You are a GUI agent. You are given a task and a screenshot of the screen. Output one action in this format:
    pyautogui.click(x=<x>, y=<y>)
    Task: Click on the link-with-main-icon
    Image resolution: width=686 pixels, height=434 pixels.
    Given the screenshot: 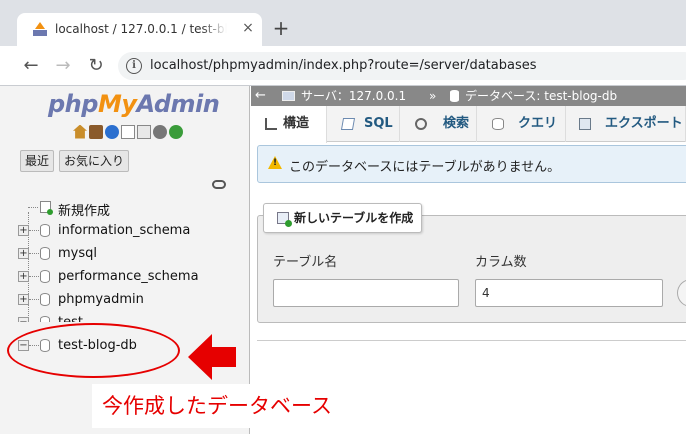 What is the action you would take?
    pyautogui.click(x=219, y=184)
    